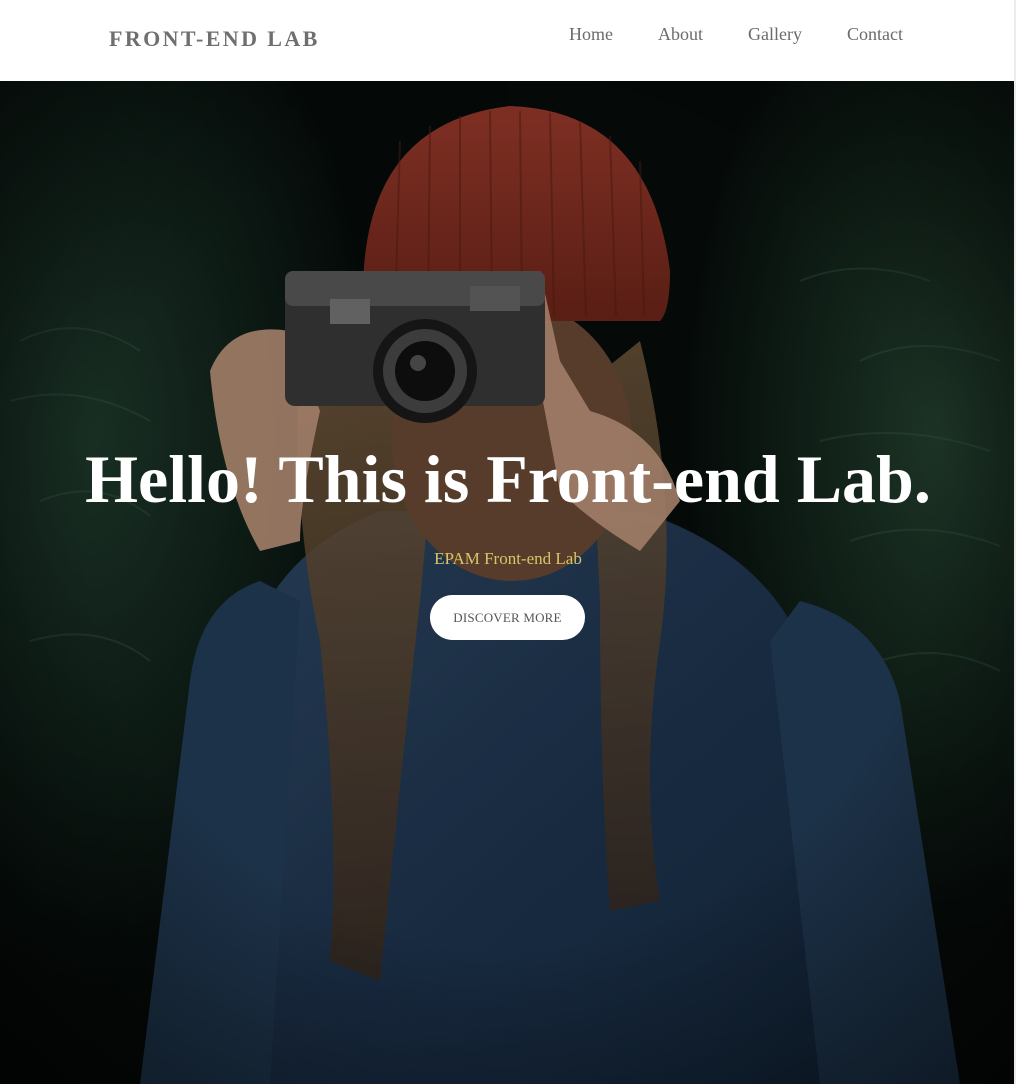 The image size is (1016, 1084). Describe the element at coordinates (591, 34) in the screenshot. I see `nav-link-home: Home` at that location.